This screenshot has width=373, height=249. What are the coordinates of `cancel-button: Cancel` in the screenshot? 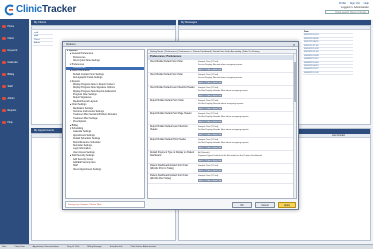 It's located at (265, 205).